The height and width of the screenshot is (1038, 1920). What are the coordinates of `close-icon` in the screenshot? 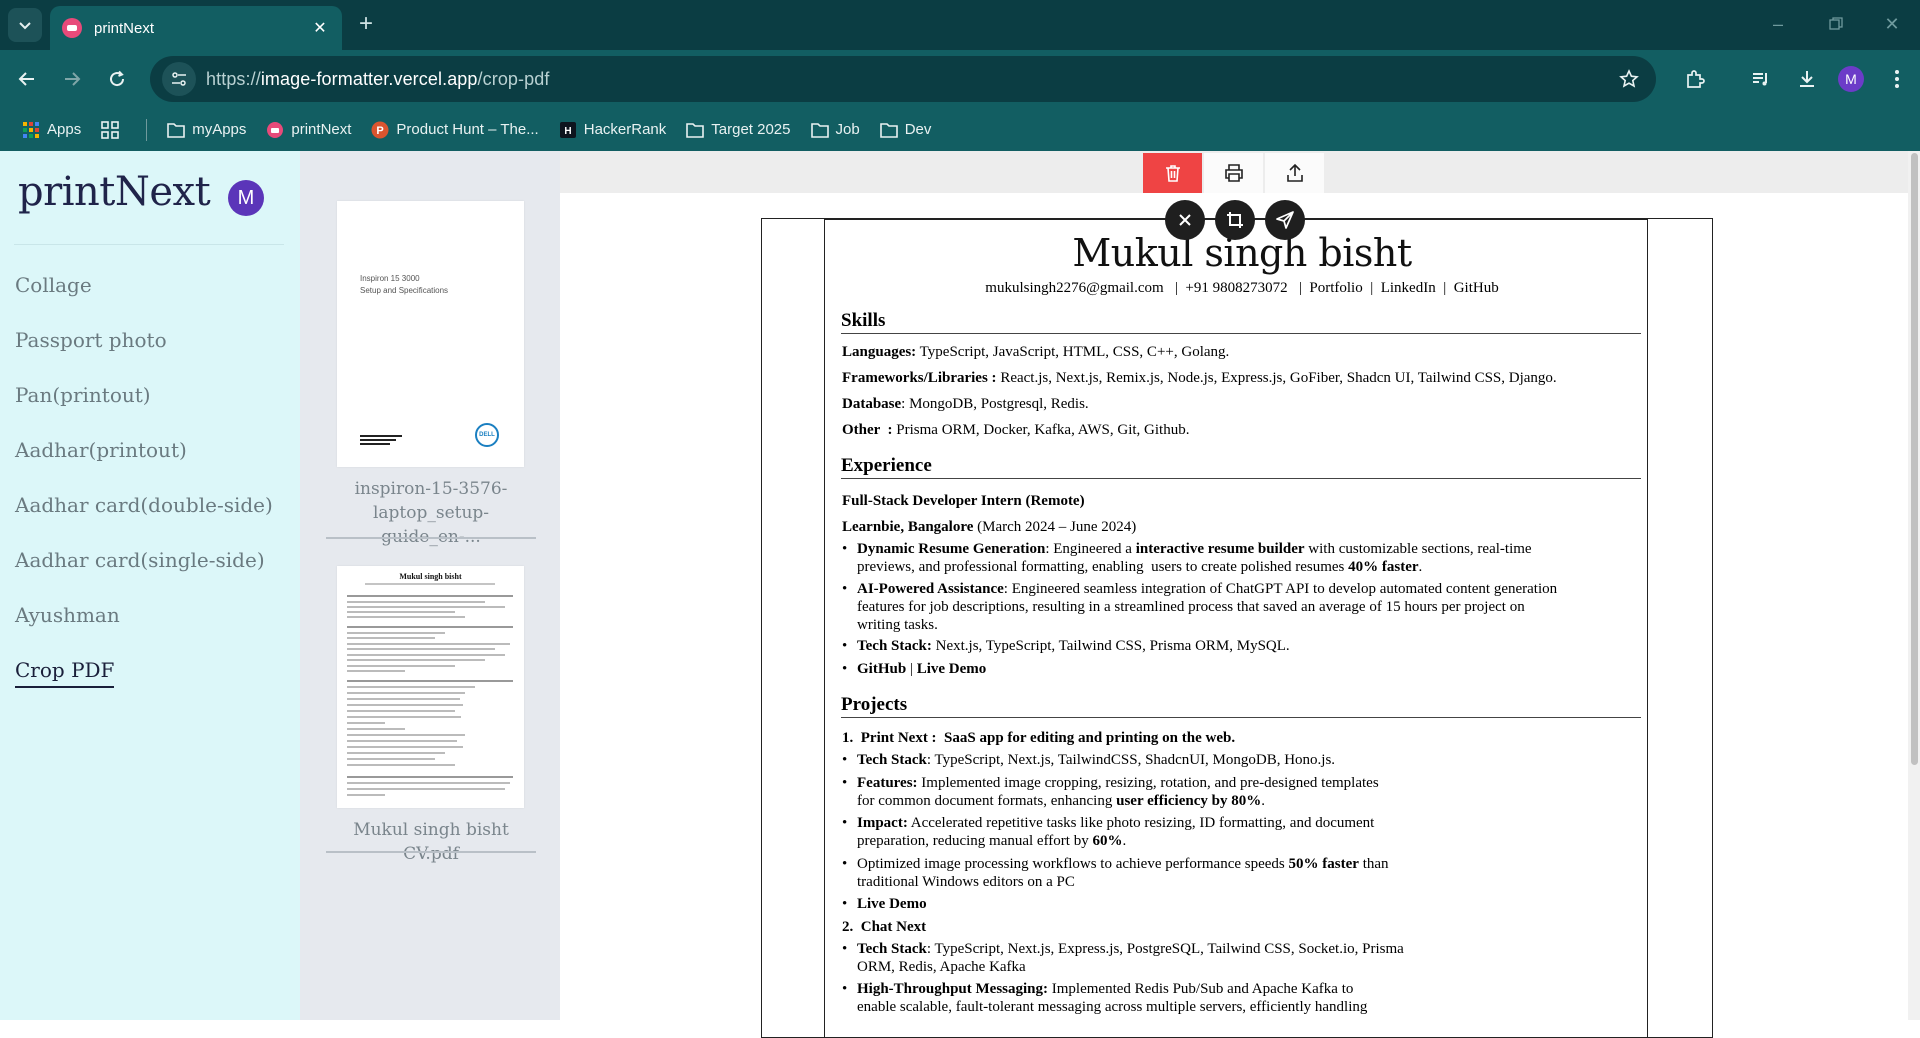 It's located at (1185, 220).